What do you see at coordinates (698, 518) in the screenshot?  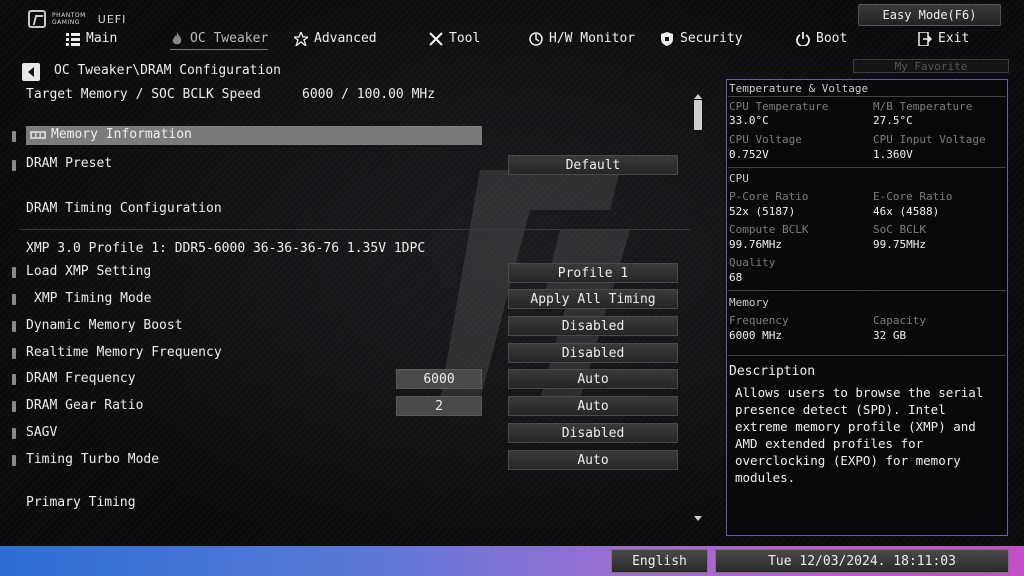 I see `scroll-down-arrow` at bounding box center [698, 518].